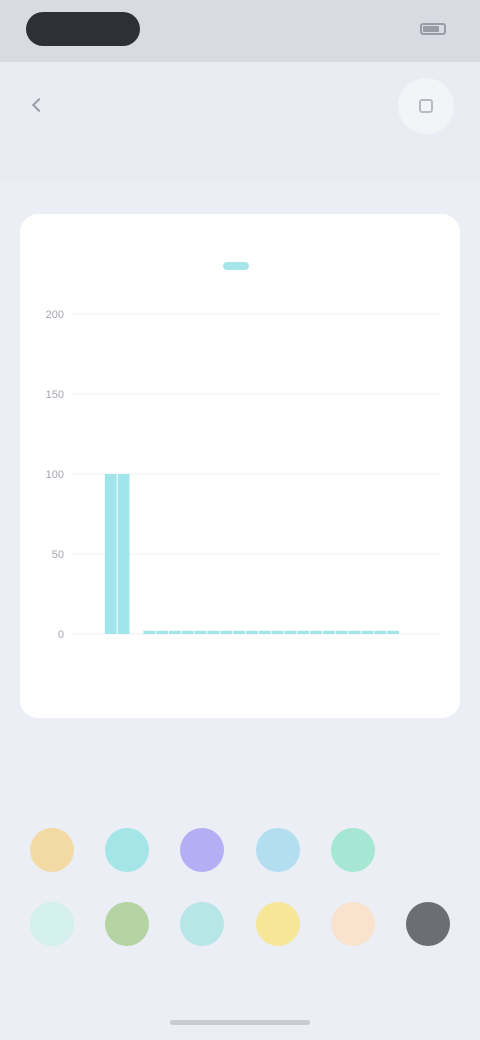 The width and height of the screenshot is (480, 1040). What do you see at coordinates (58, 555) in the screenshot?
I see `y-tick-label: 50` at bounding box center [58, 555].